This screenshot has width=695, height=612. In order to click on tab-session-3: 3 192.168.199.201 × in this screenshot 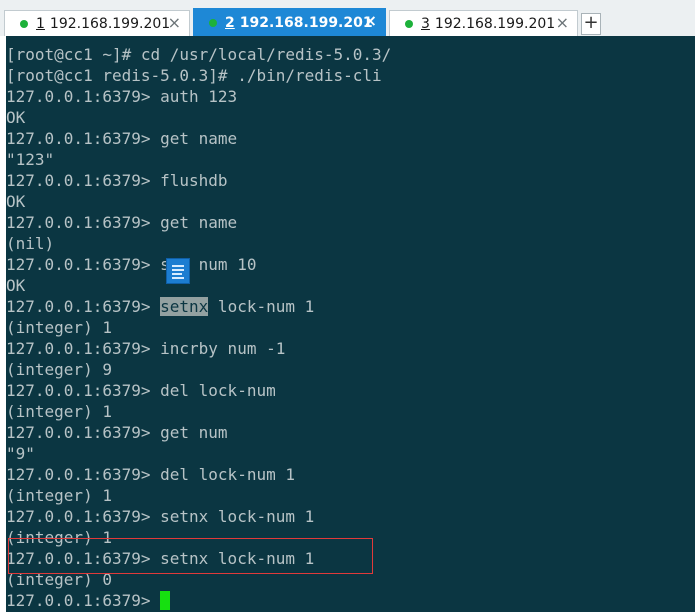, I will do `click(483, 23)`.